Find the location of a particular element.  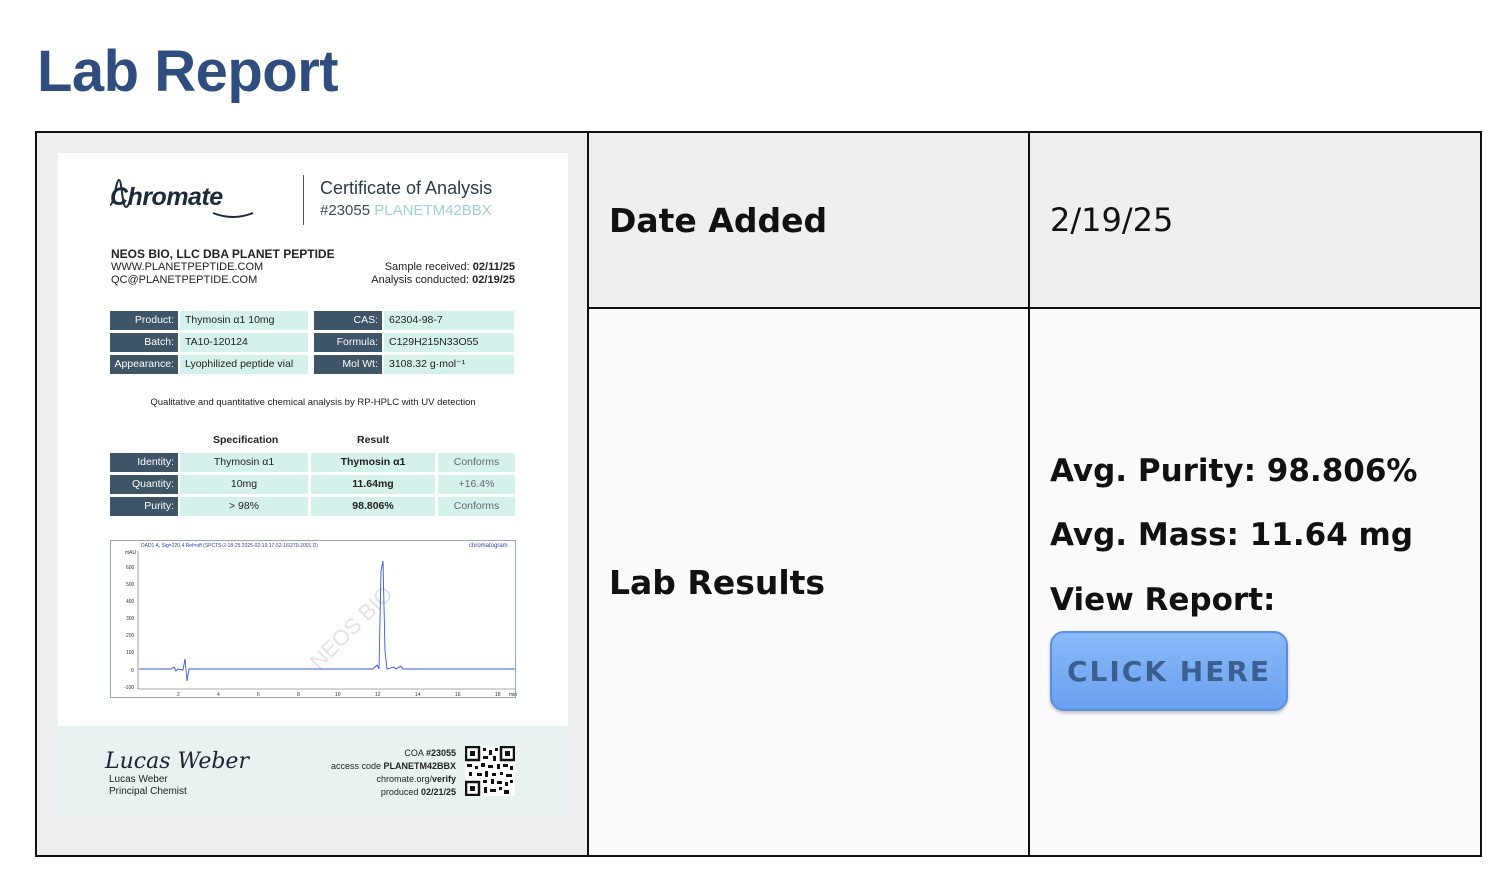

chrom-ytick: 500 is located at coordinates (130, 585).